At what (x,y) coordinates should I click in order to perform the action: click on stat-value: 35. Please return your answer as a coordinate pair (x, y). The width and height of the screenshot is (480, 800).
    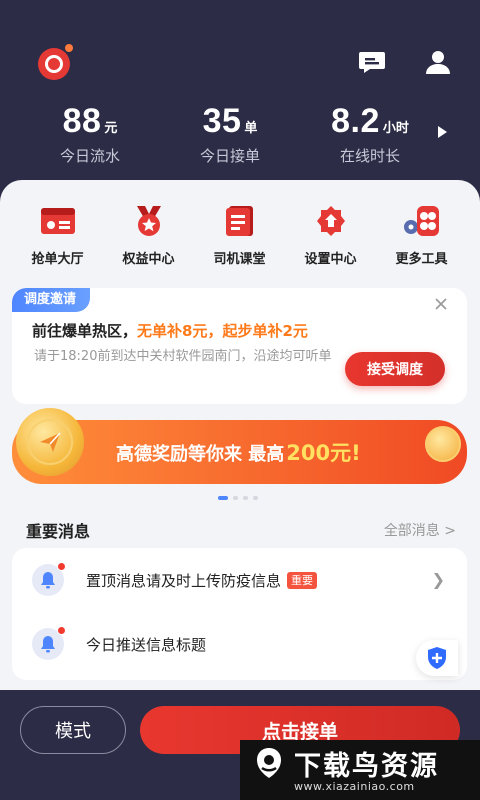
    Looking at the image, I should click on (222, 121).